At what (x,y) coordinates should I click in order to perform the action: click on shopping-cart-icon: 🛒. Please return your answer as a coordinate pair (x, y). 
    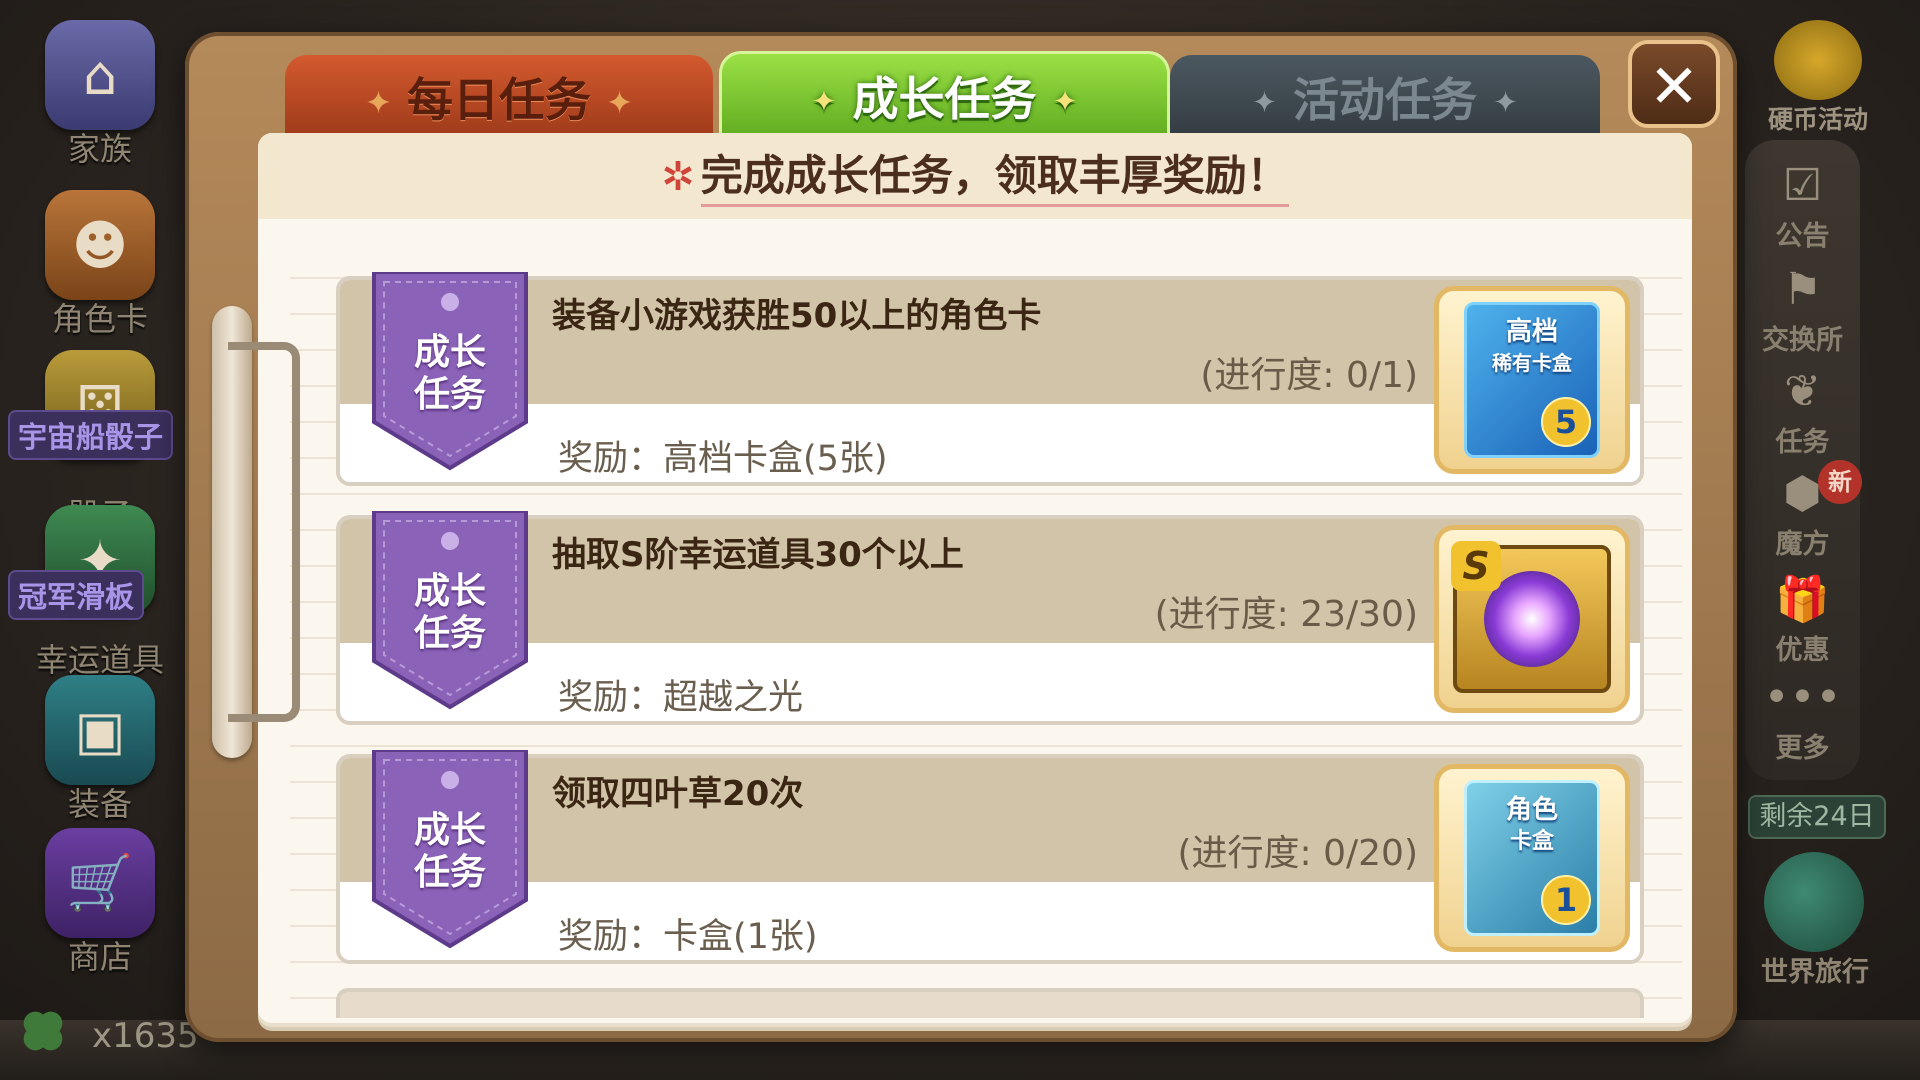
    Looking at the image, I should click on (100, 883).